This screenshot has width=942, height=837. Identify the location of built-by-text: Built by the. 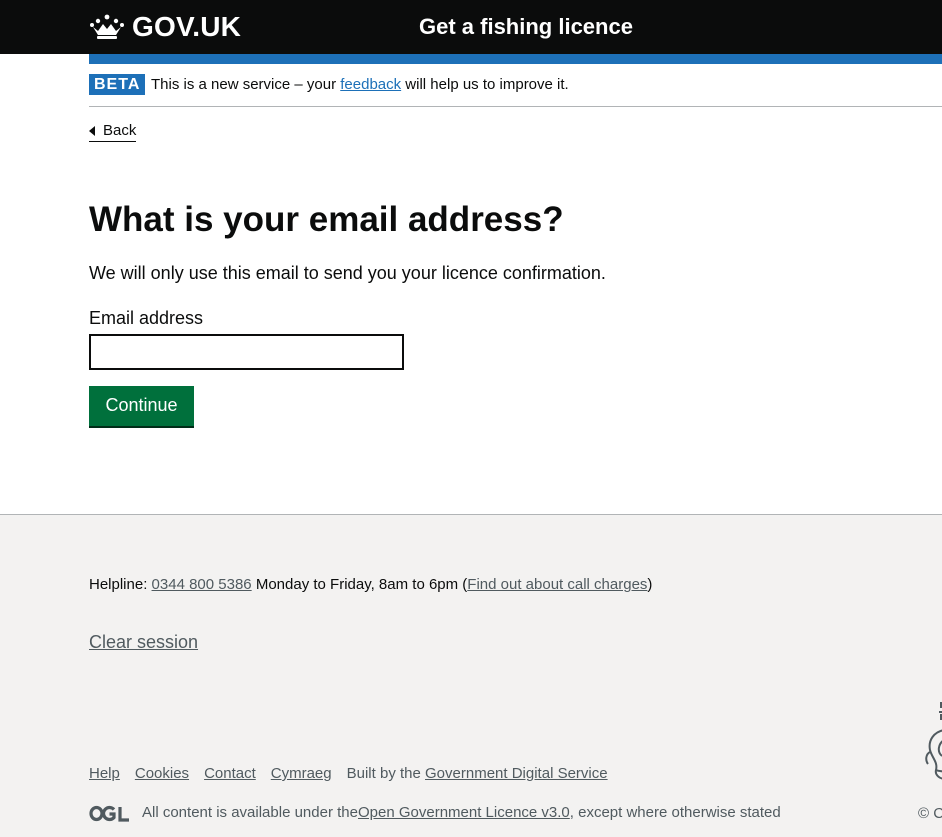
(386, 773).